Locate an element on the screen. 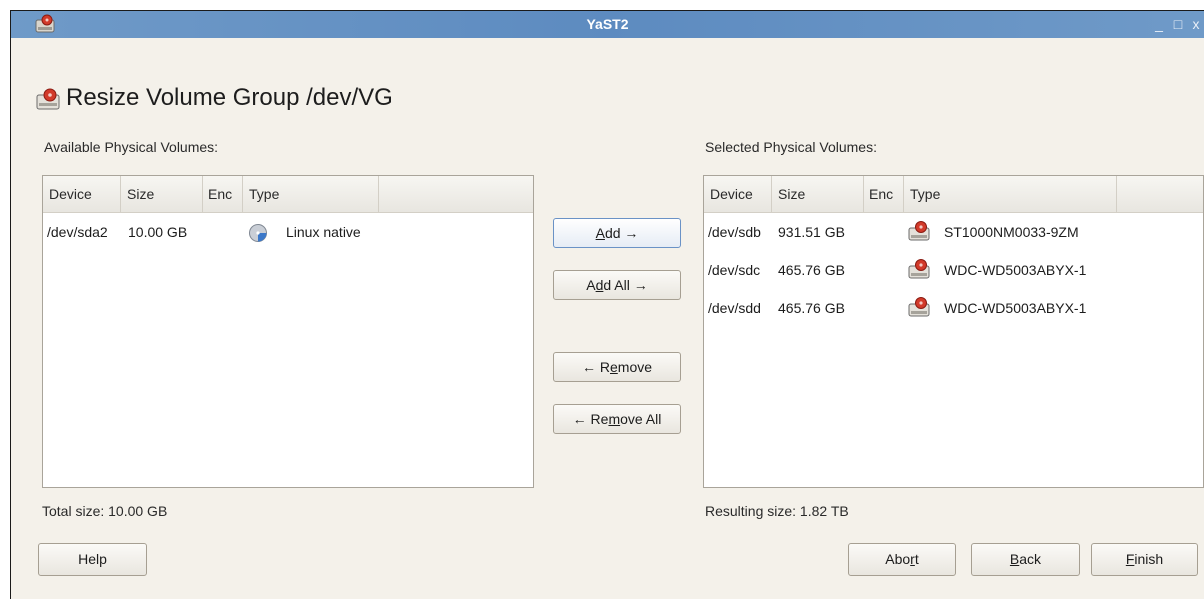 This screenshot has height=599, width=1204. help-button: Help is located at coordinates (92, 559).